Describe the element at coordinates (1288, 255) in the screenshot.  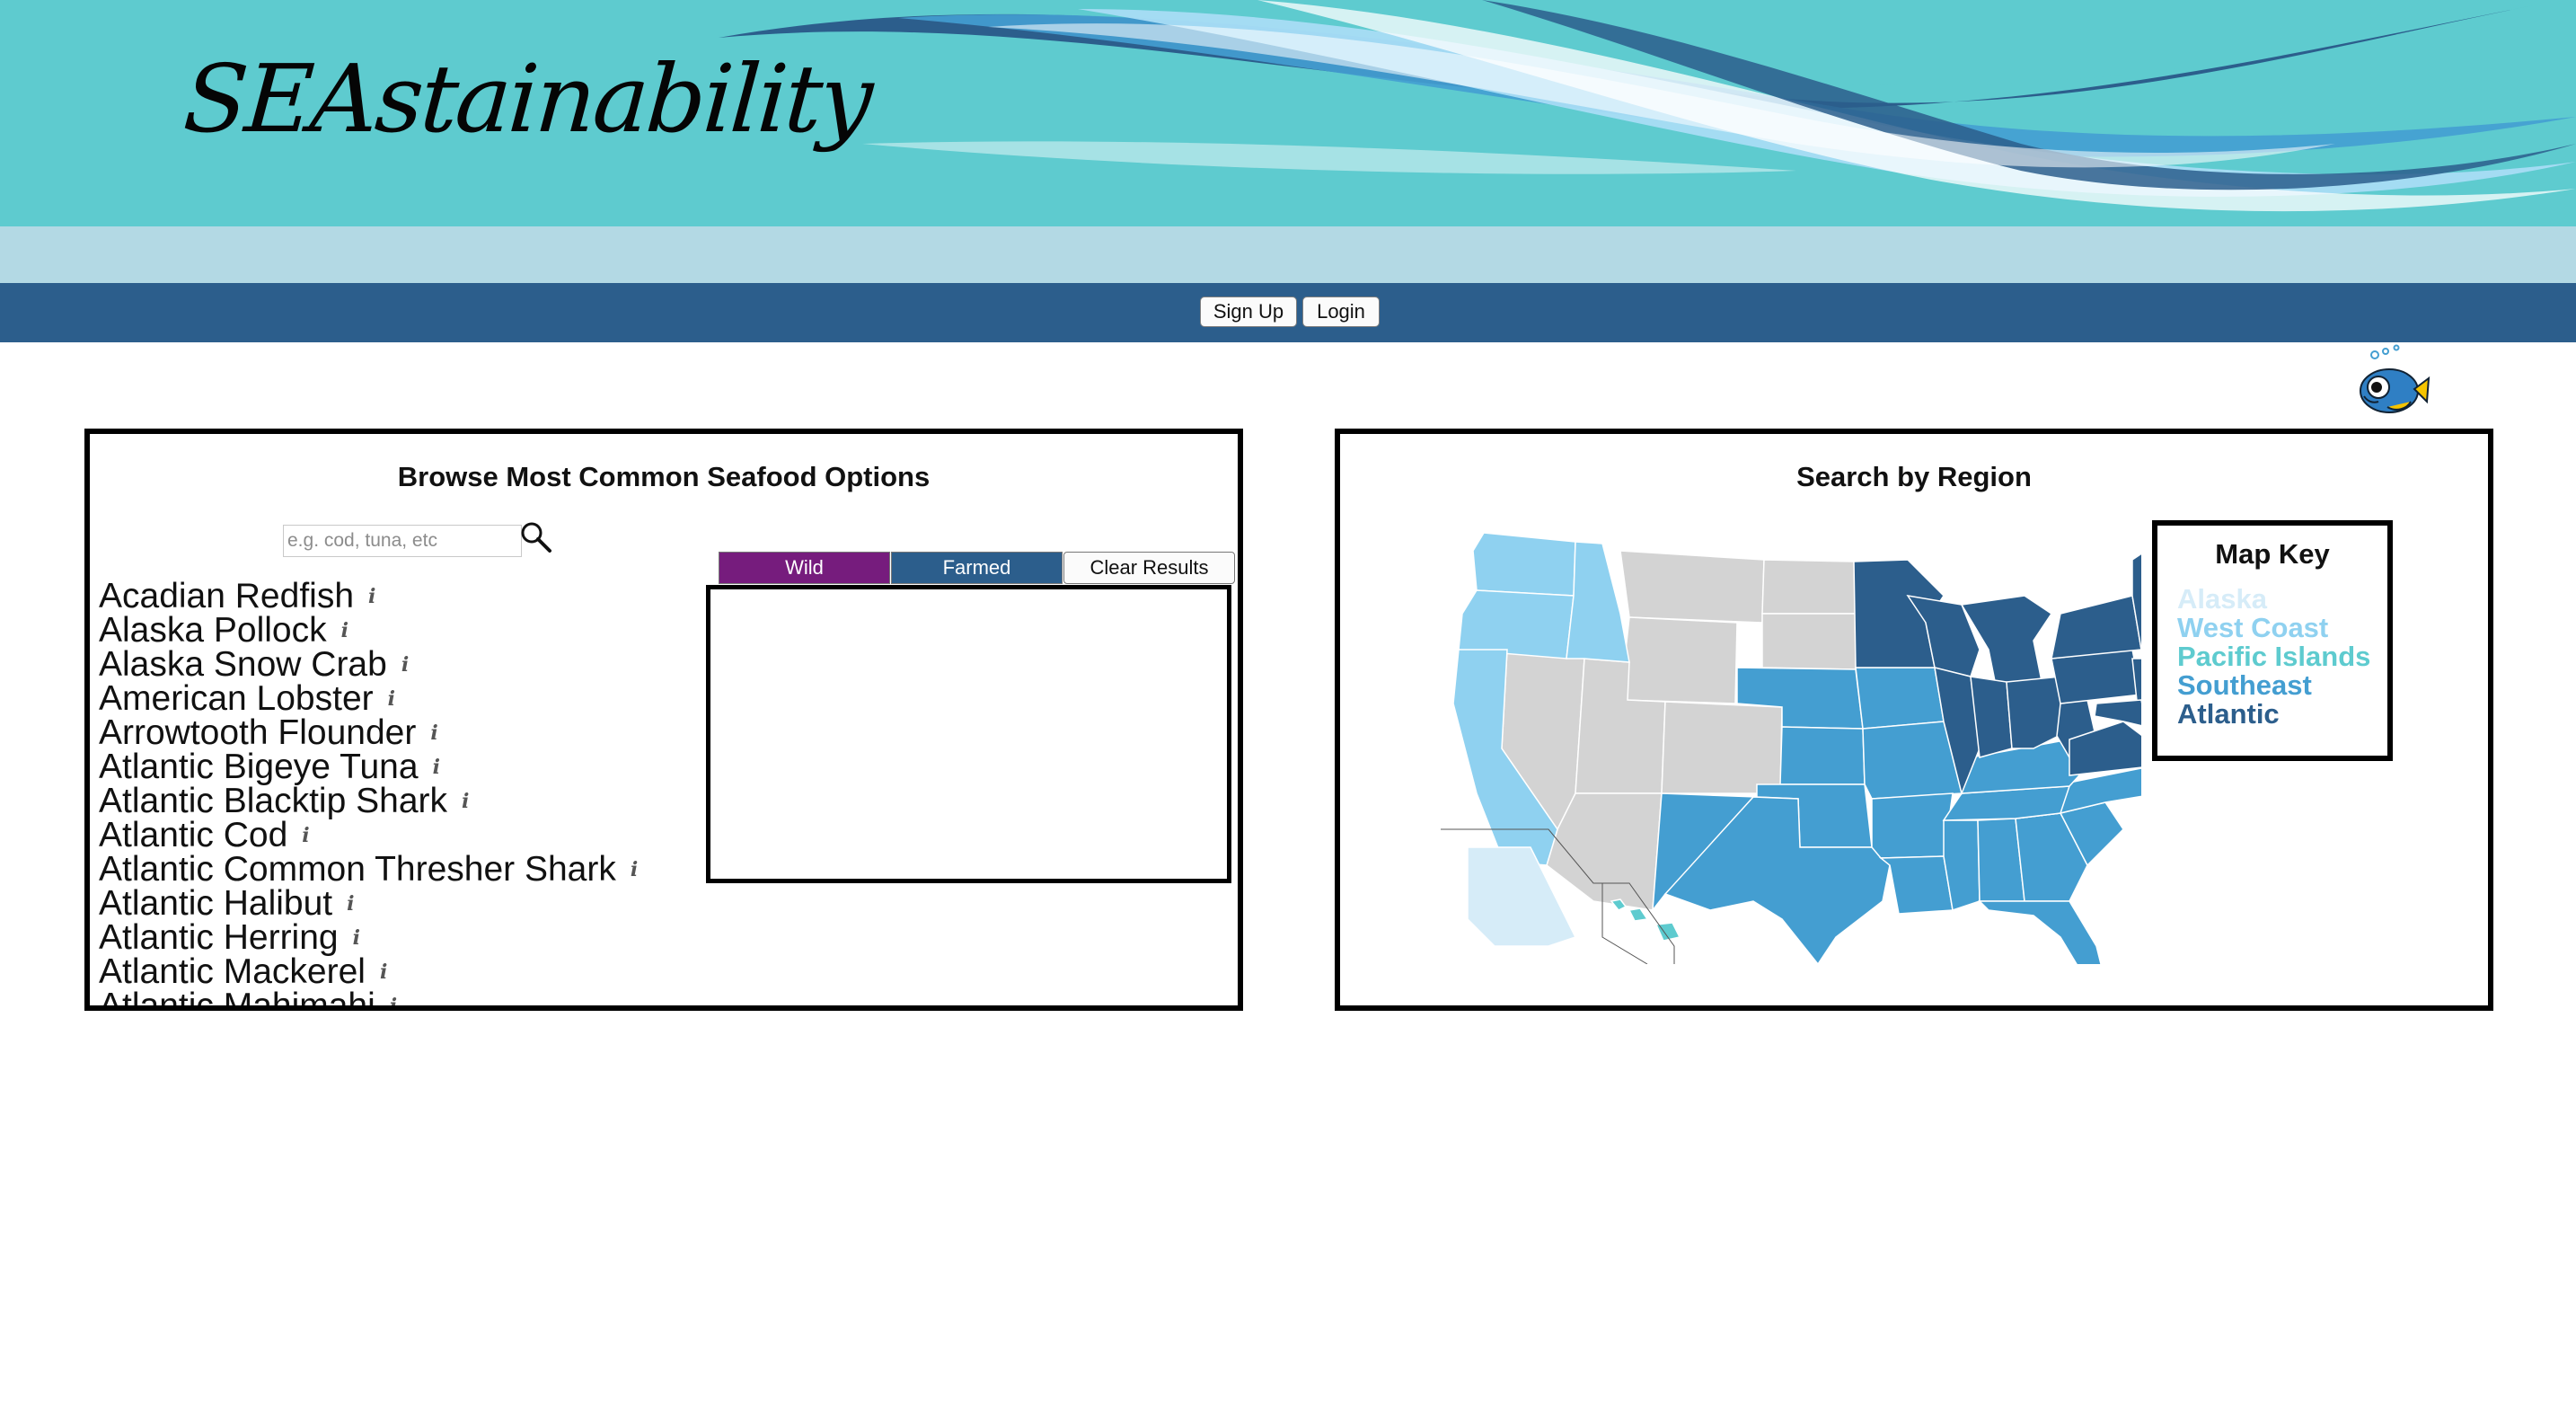
I see `header-subband` at that location.